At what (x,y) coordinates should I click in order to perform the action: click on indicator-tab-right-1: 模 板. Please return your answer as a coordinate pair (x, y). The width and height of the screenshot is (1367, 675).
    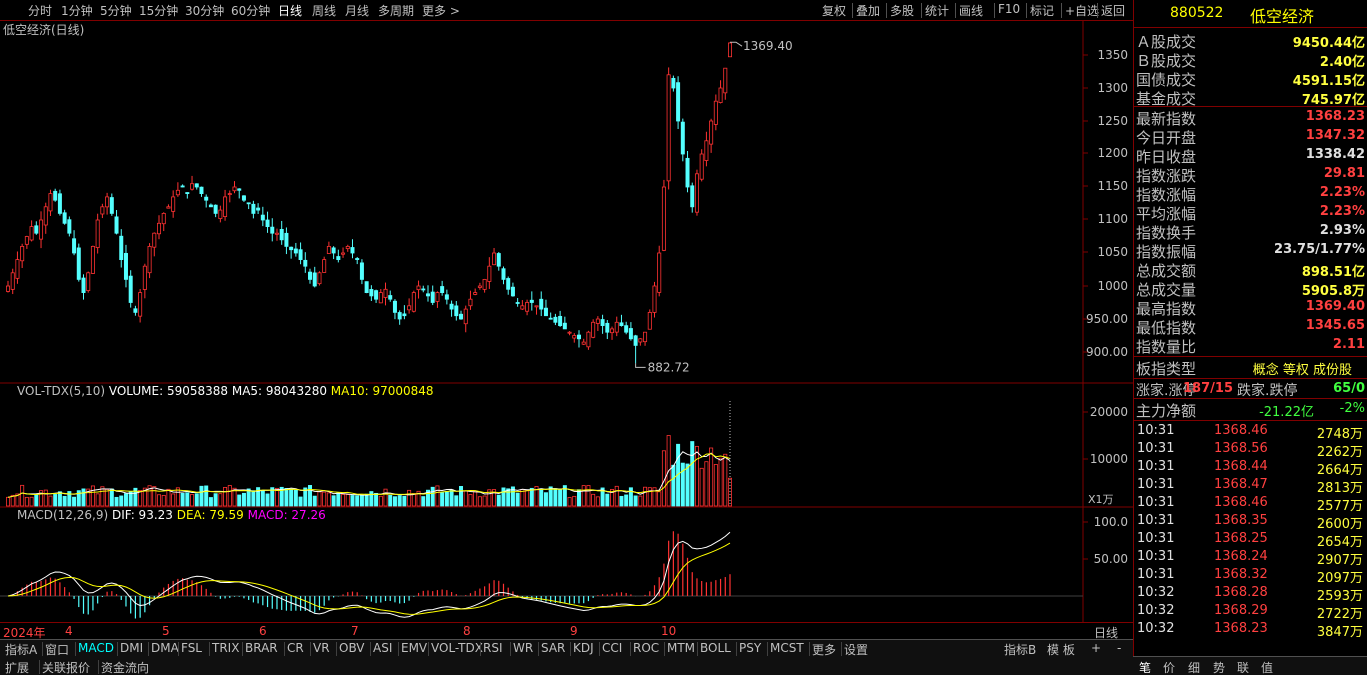
    Looking at the image, I should click on (1061, 649).